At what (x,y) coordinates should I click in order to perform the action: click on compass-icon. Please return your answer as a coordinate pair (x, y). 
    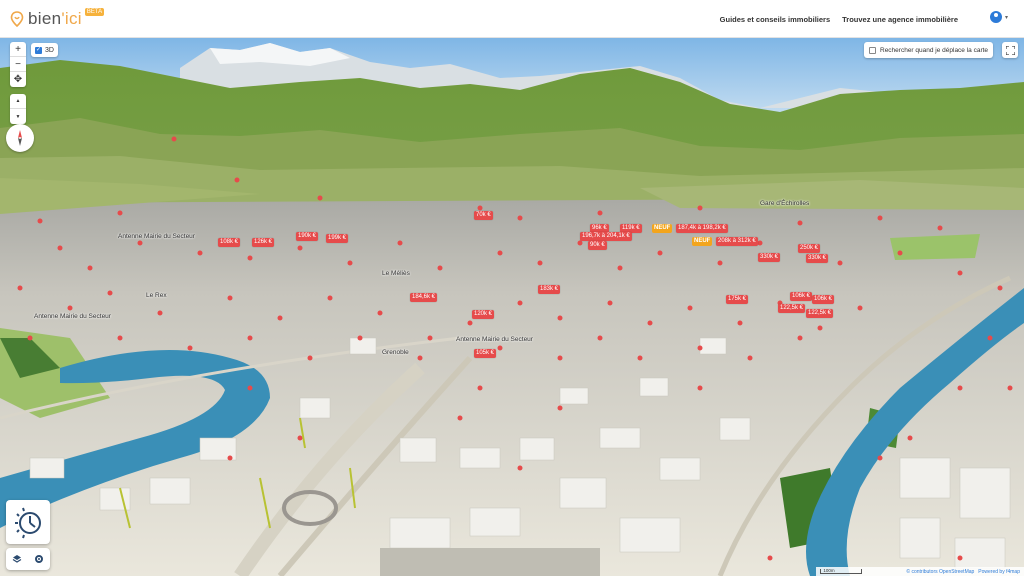
    Looking at the image, I should click on (20, 138).